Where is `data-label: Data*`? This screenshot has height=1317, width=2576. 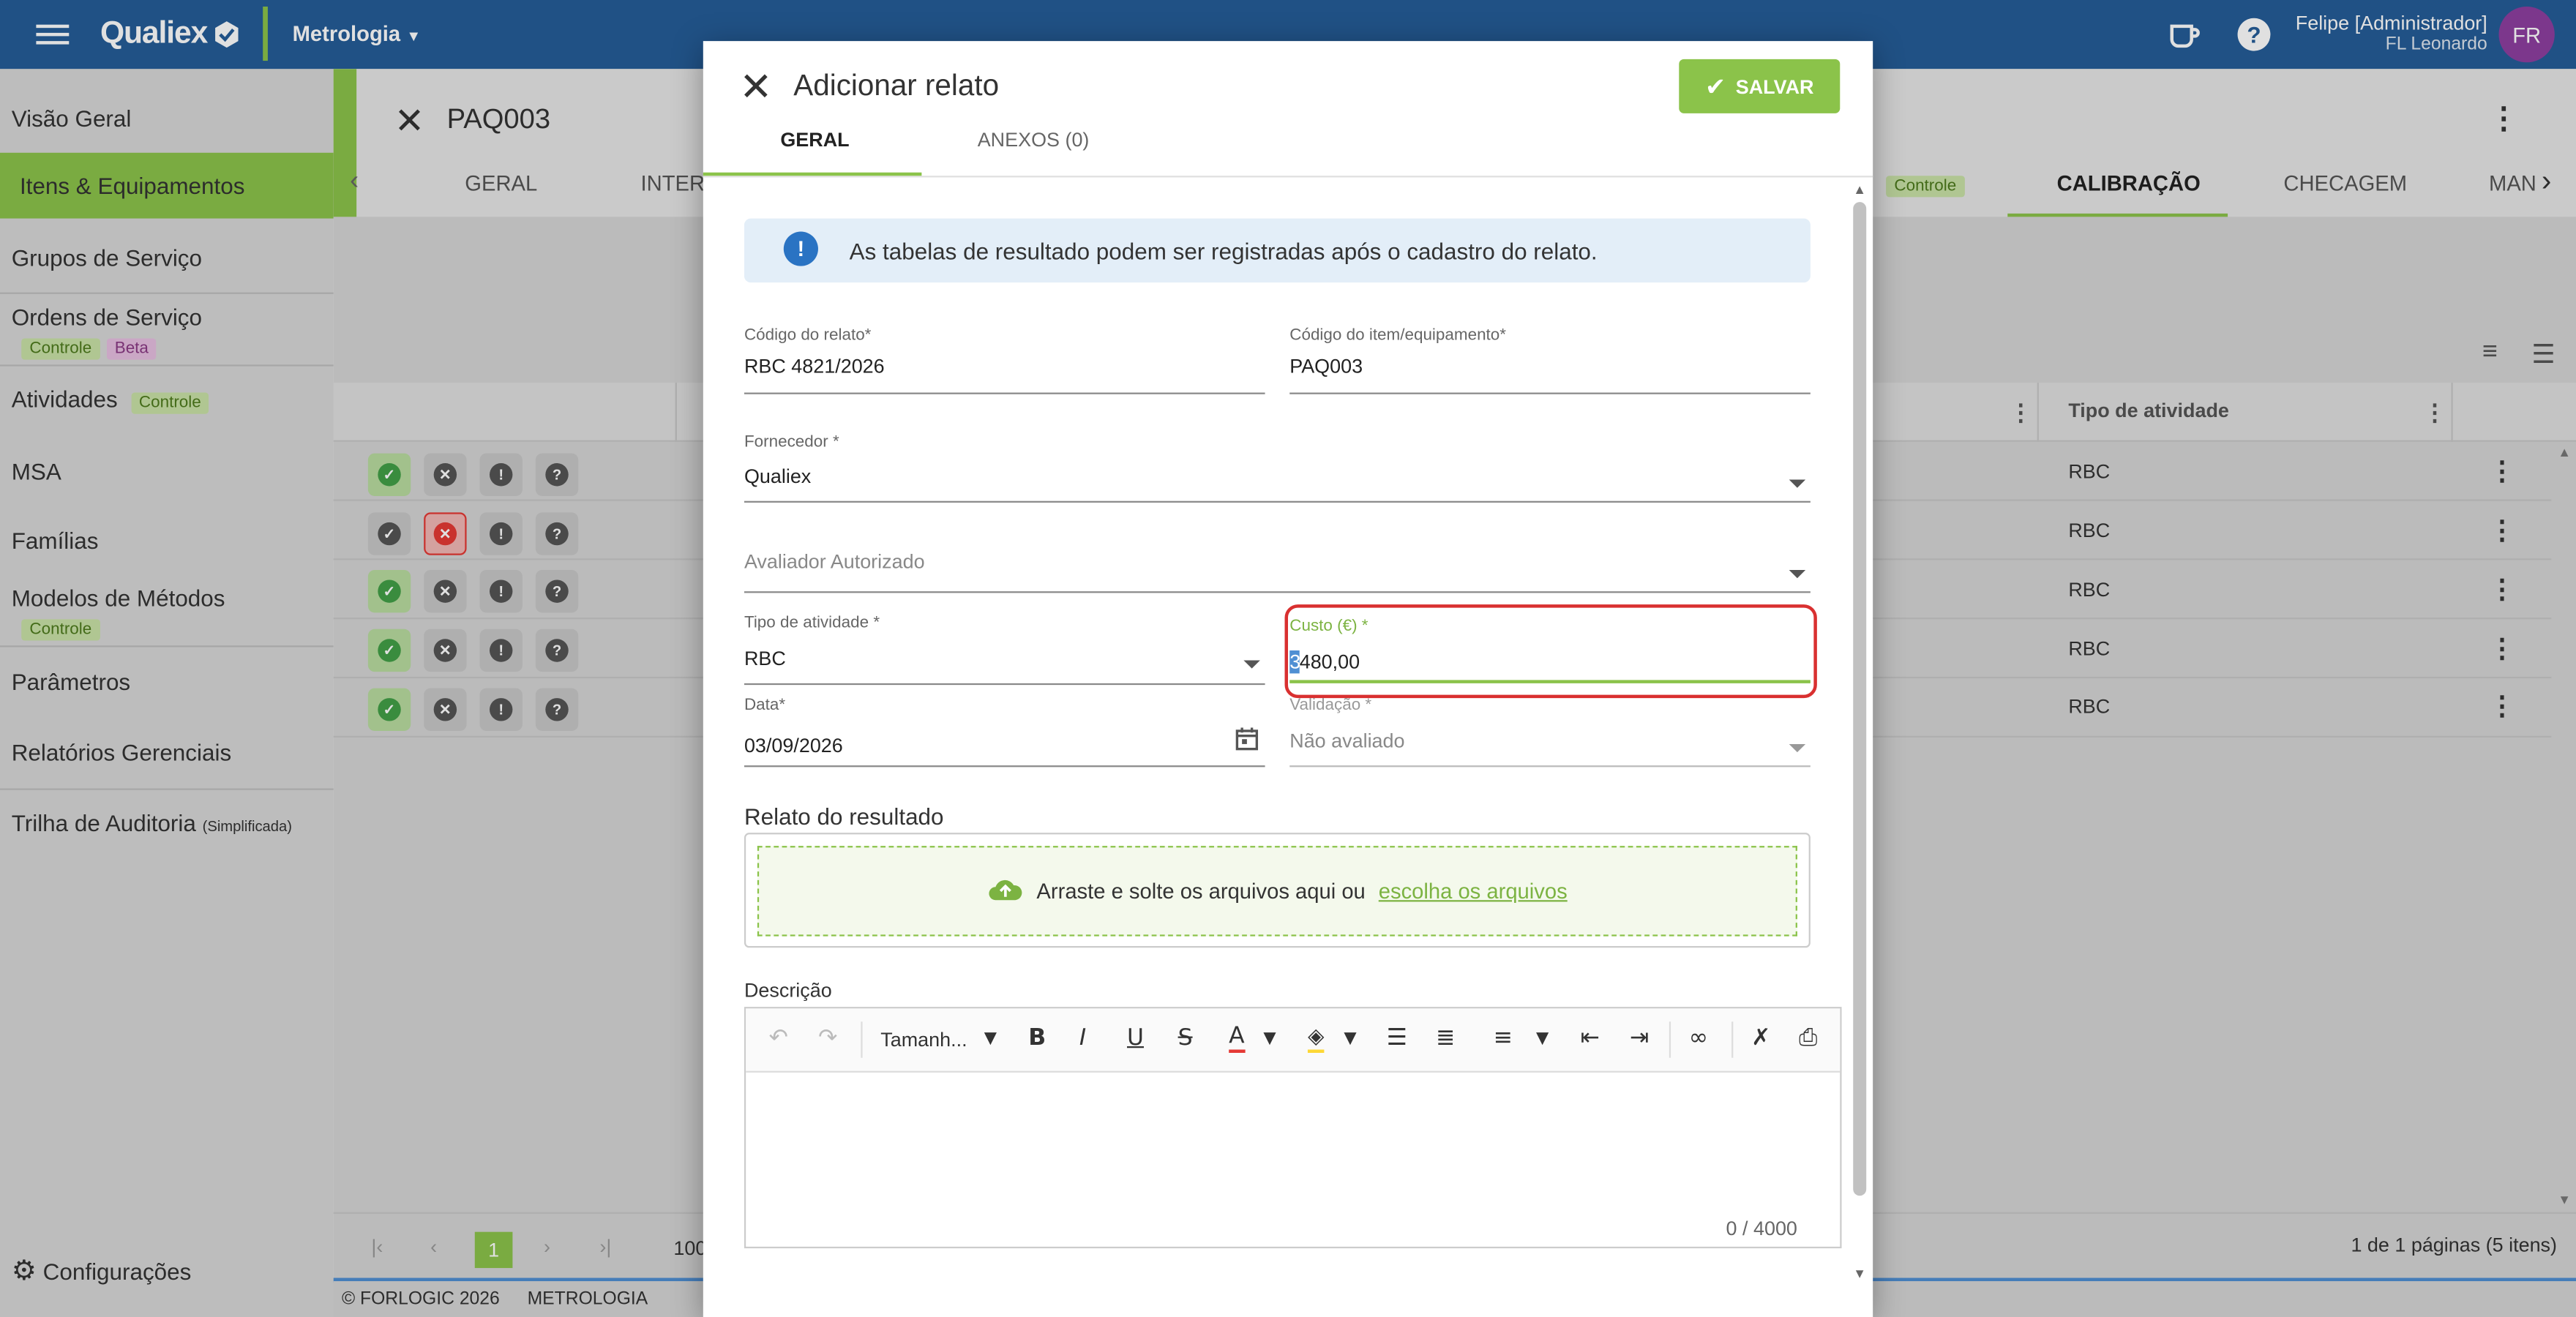 data-label: Data* is located at coordinates (765, 705).